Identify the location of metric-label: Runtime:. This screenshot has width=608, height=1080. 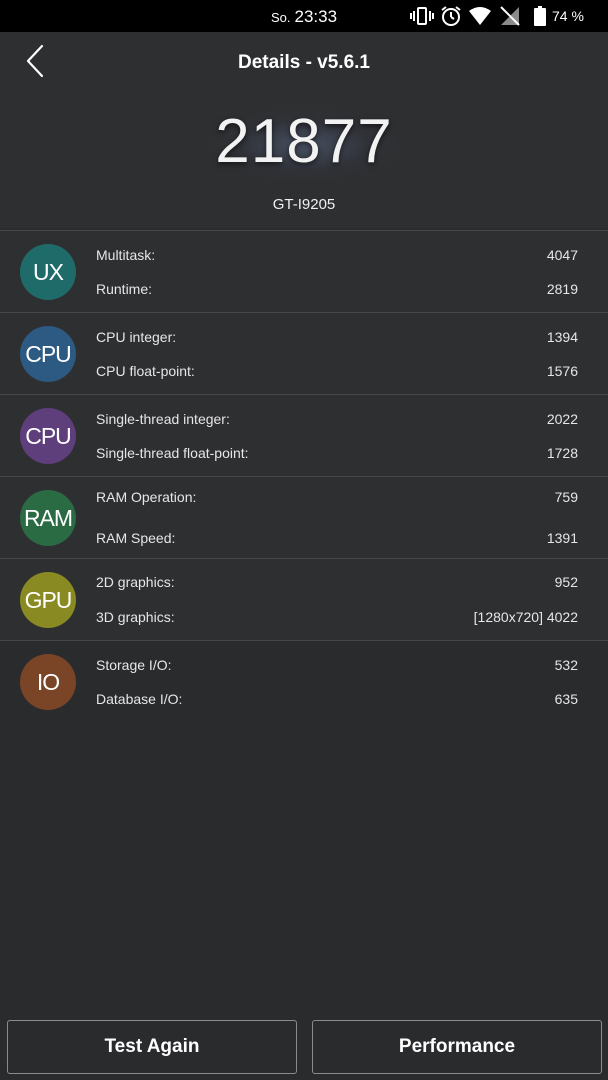
(124, 289).